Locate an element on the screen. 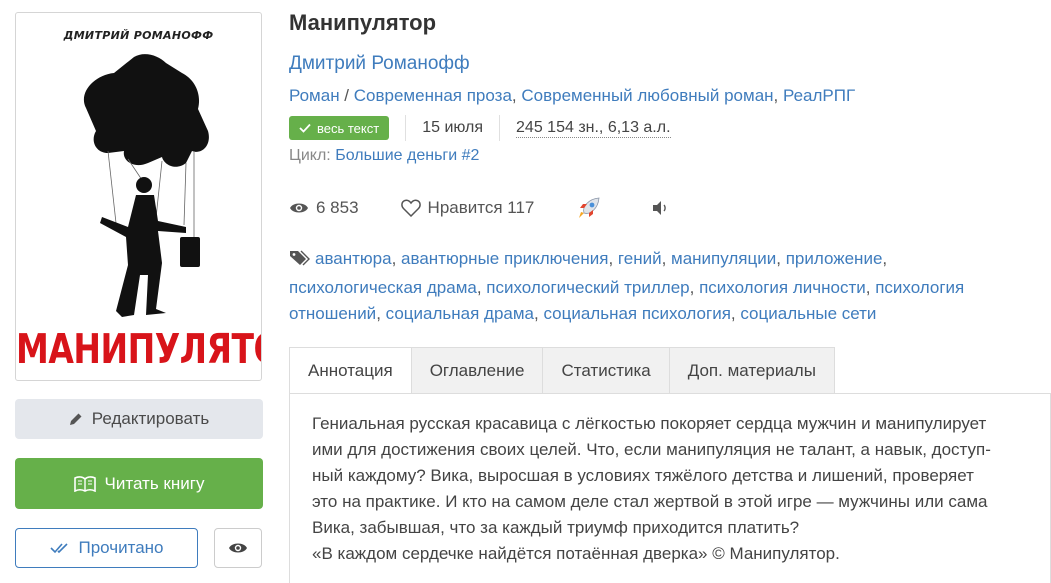 The height and width of the screenshot is (583, 1051). views-count: 6 853 is located at coordinates (337, 207).